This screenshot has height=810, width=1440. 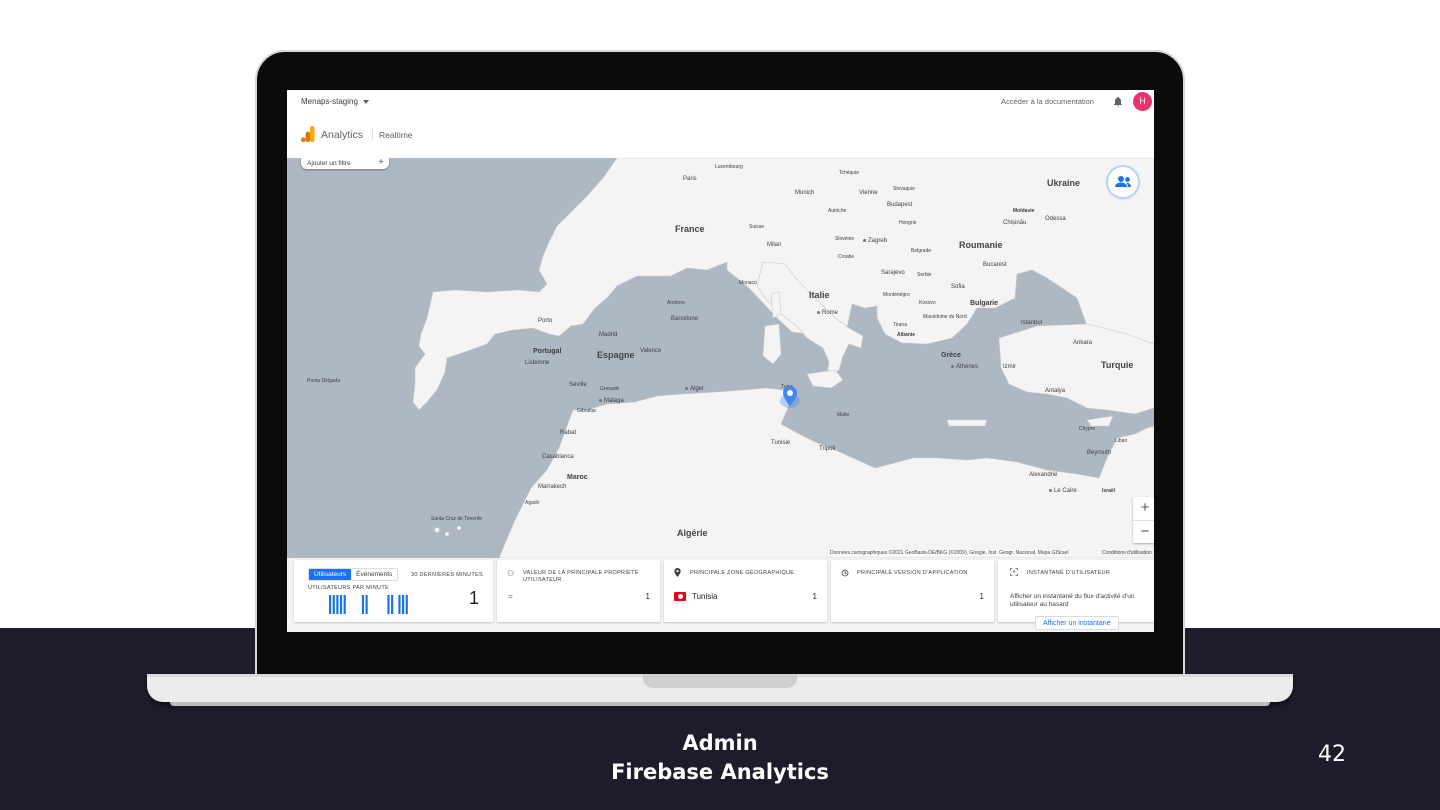 I want to click on users-map-button, so click(x=1123, y=182).